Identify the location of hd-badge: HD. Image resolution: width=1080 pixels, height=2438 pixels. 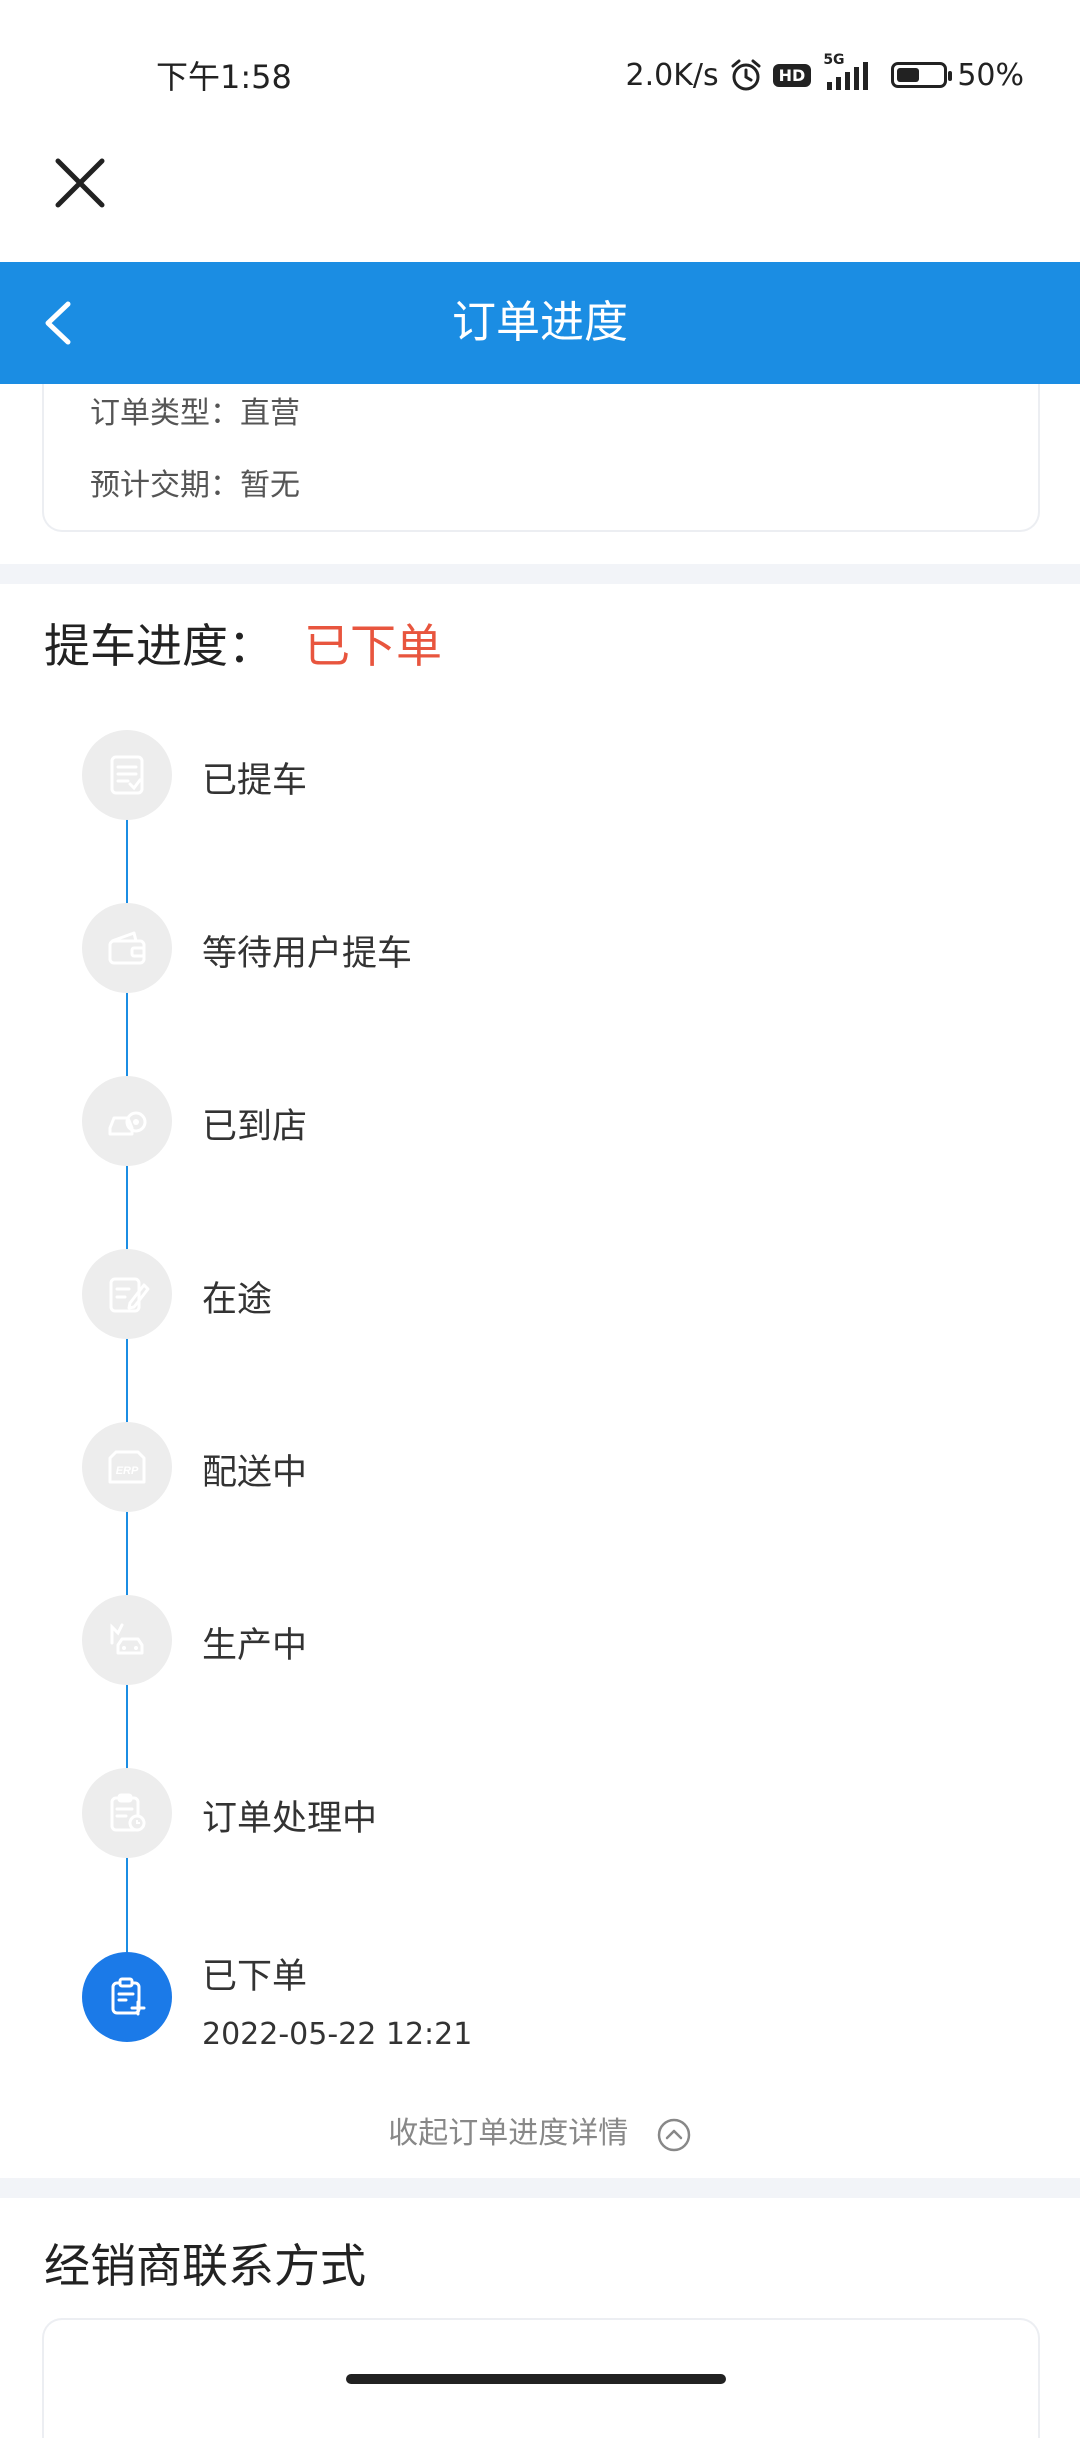
(792, 75).